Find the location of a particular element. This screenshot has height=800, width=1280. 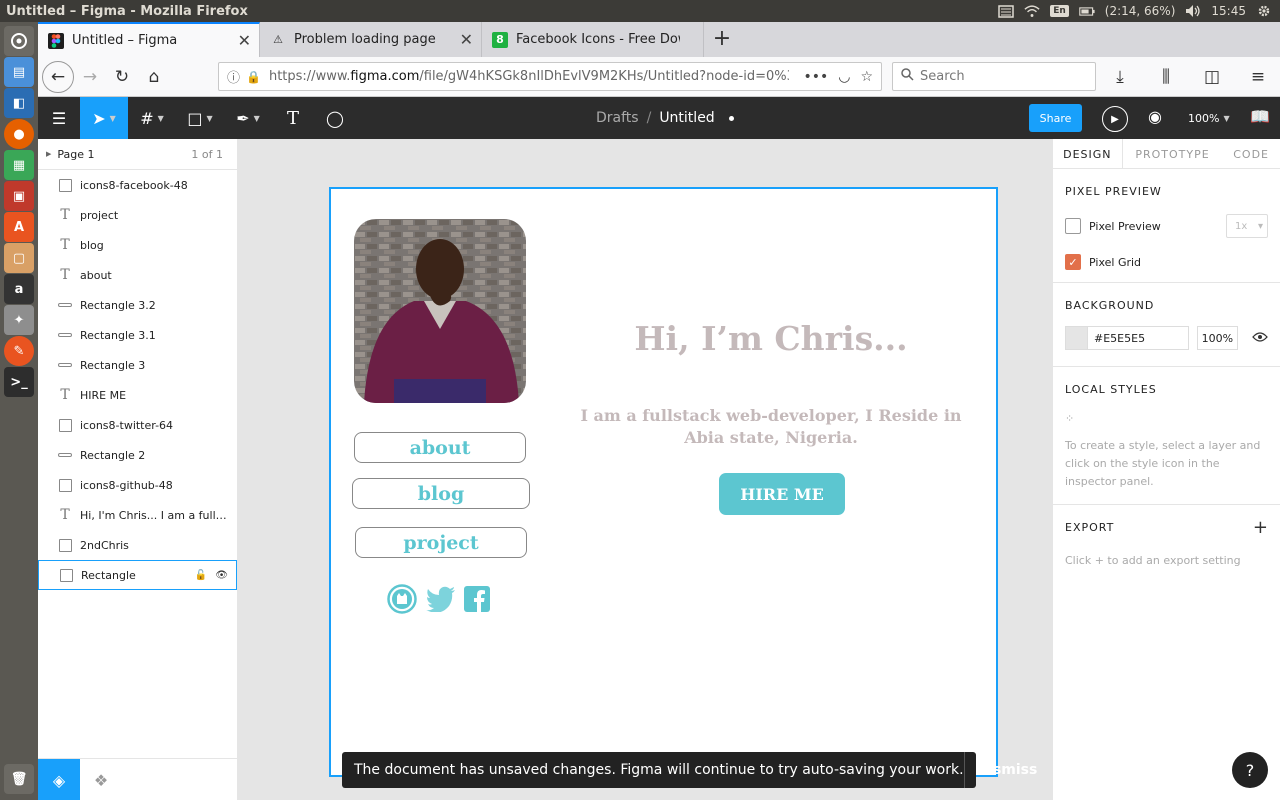

comment-tool-icon: ◯ is located at coordinates (335, 118).